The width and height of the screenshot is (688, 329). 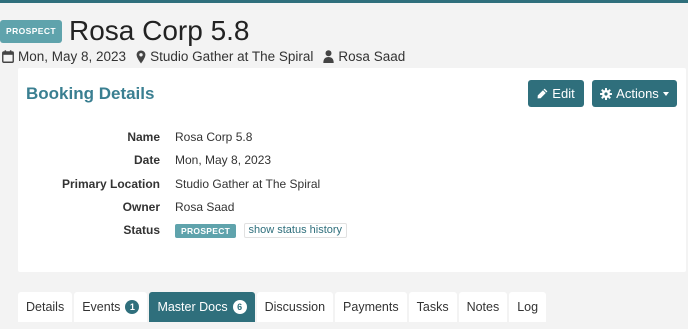 I want to click on meta-date: Mon, May 8, 2023, so click(x=64, y=56).